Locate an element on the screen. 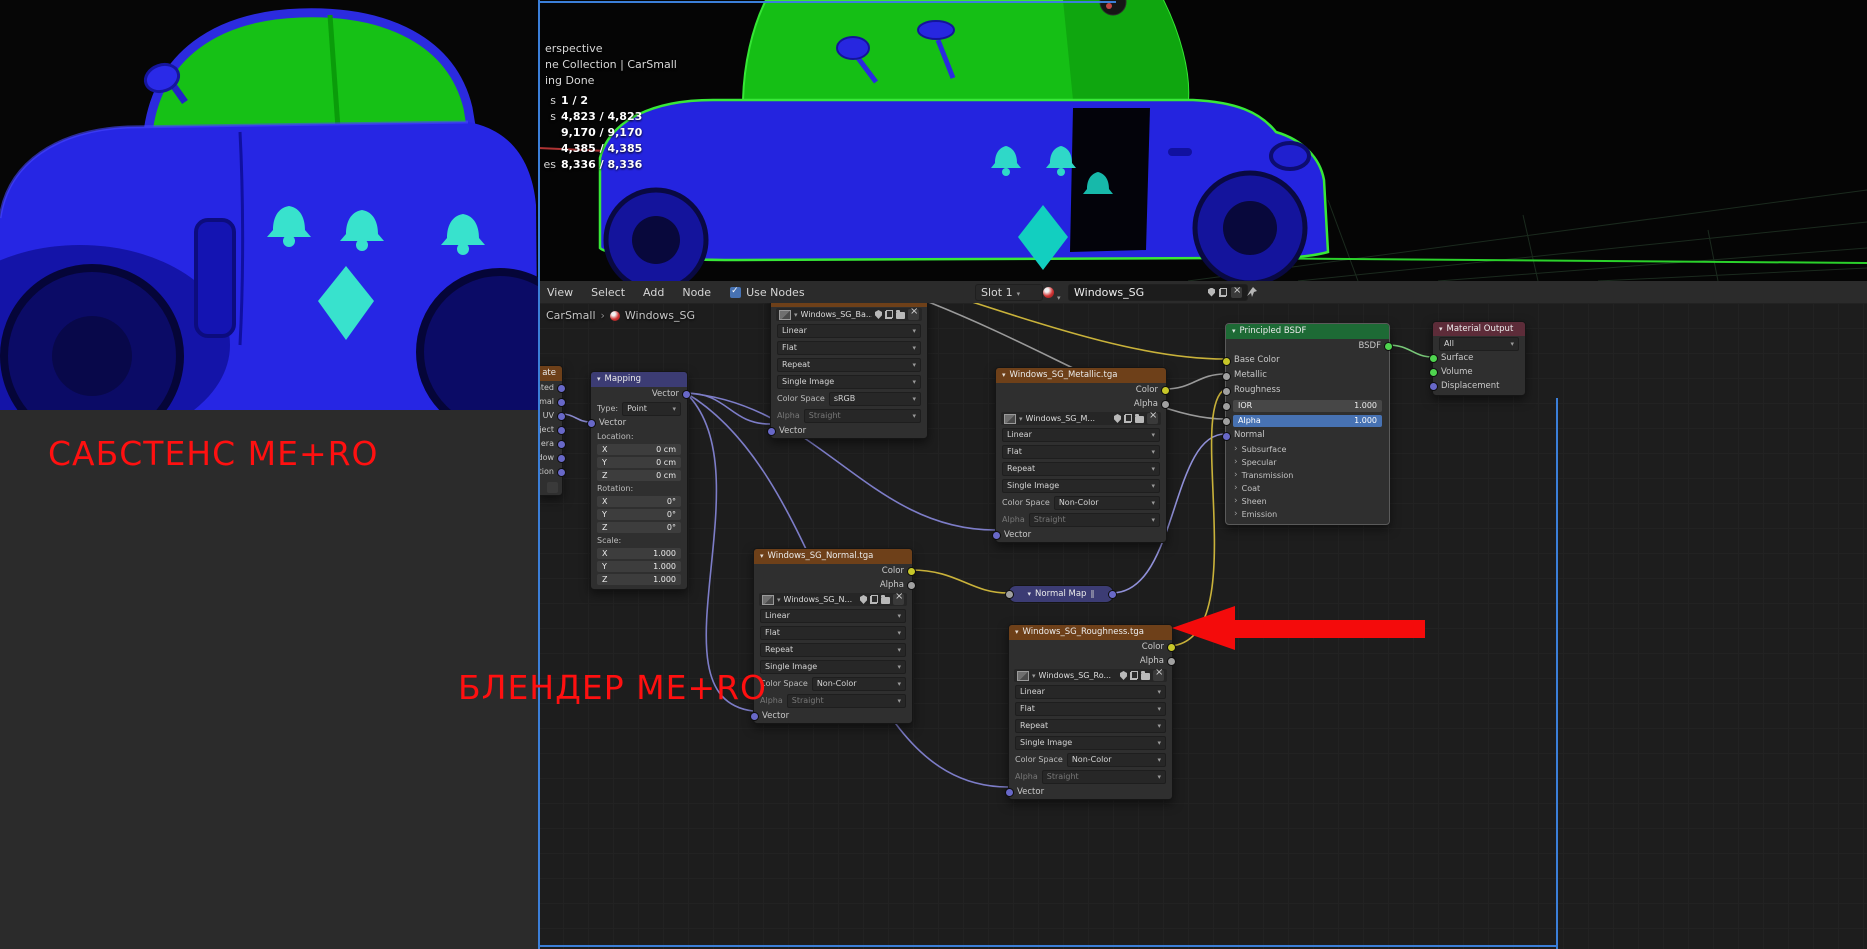 Image resolution: width=1867 pixels, height=949 pixels. section-transmission: Transmission is located at coordinates (1307, 475).